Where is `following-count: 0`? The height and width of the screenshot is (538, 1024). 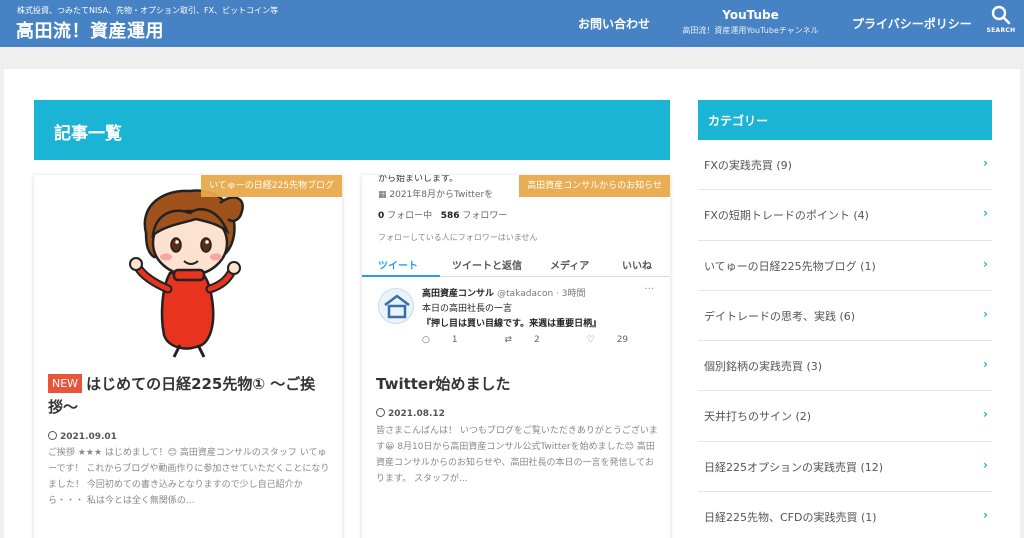
following-count: 0 is located at coordinates (381, 216).